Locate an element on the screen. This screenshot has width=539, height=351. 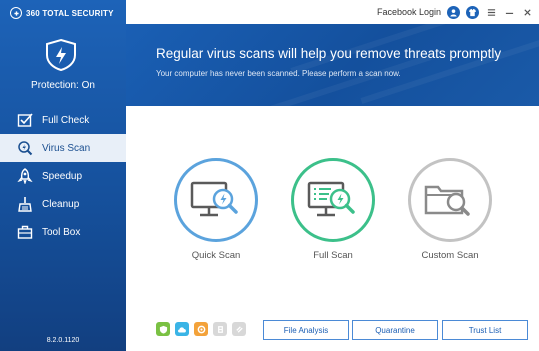
engine-tools is located at coordinates (201, 329).